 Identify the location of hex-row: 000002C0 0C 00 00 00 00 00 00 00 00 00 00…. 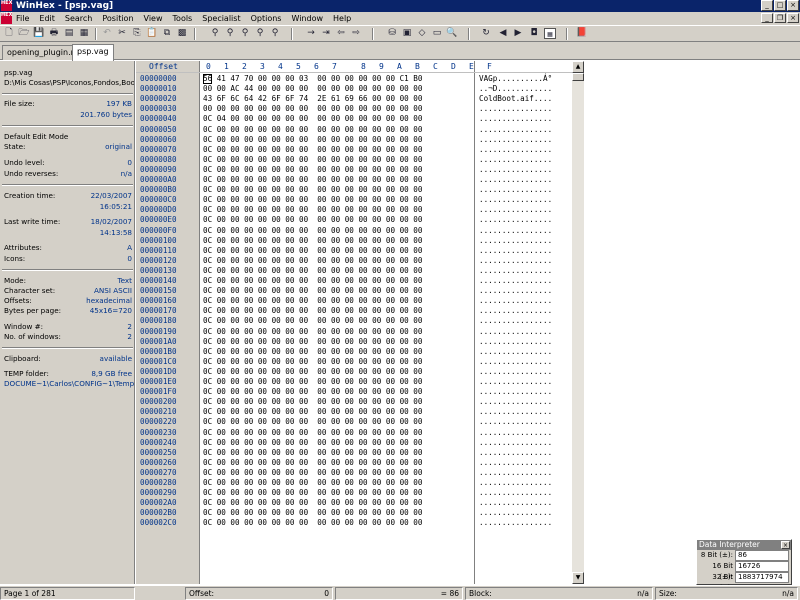
(354, 523).